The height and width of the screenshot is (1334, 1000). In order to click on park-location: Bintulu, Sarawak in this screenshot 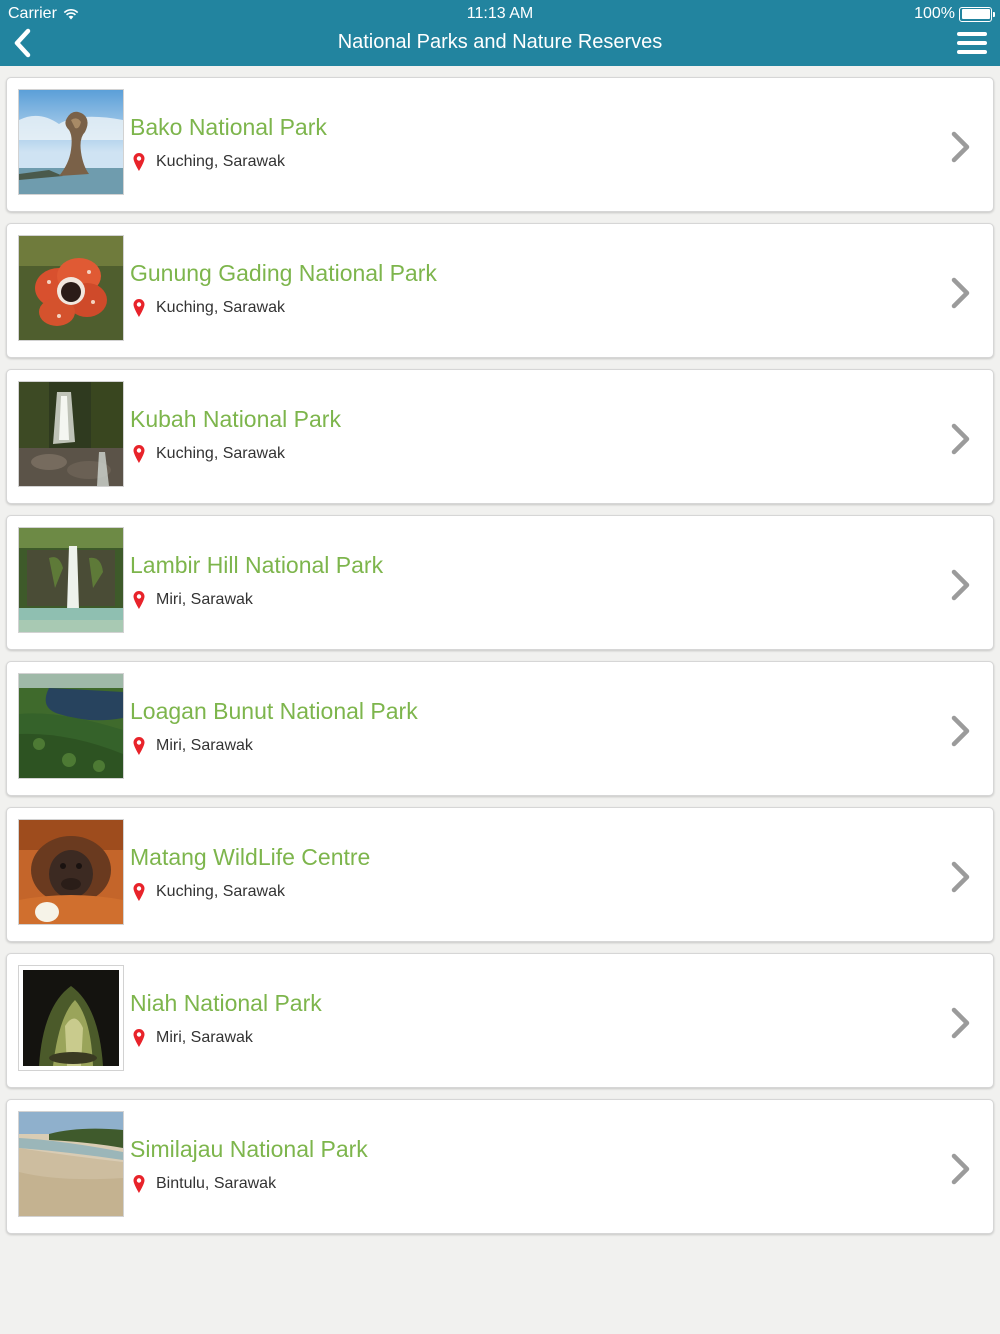, I will do `click(204, 1184)`.